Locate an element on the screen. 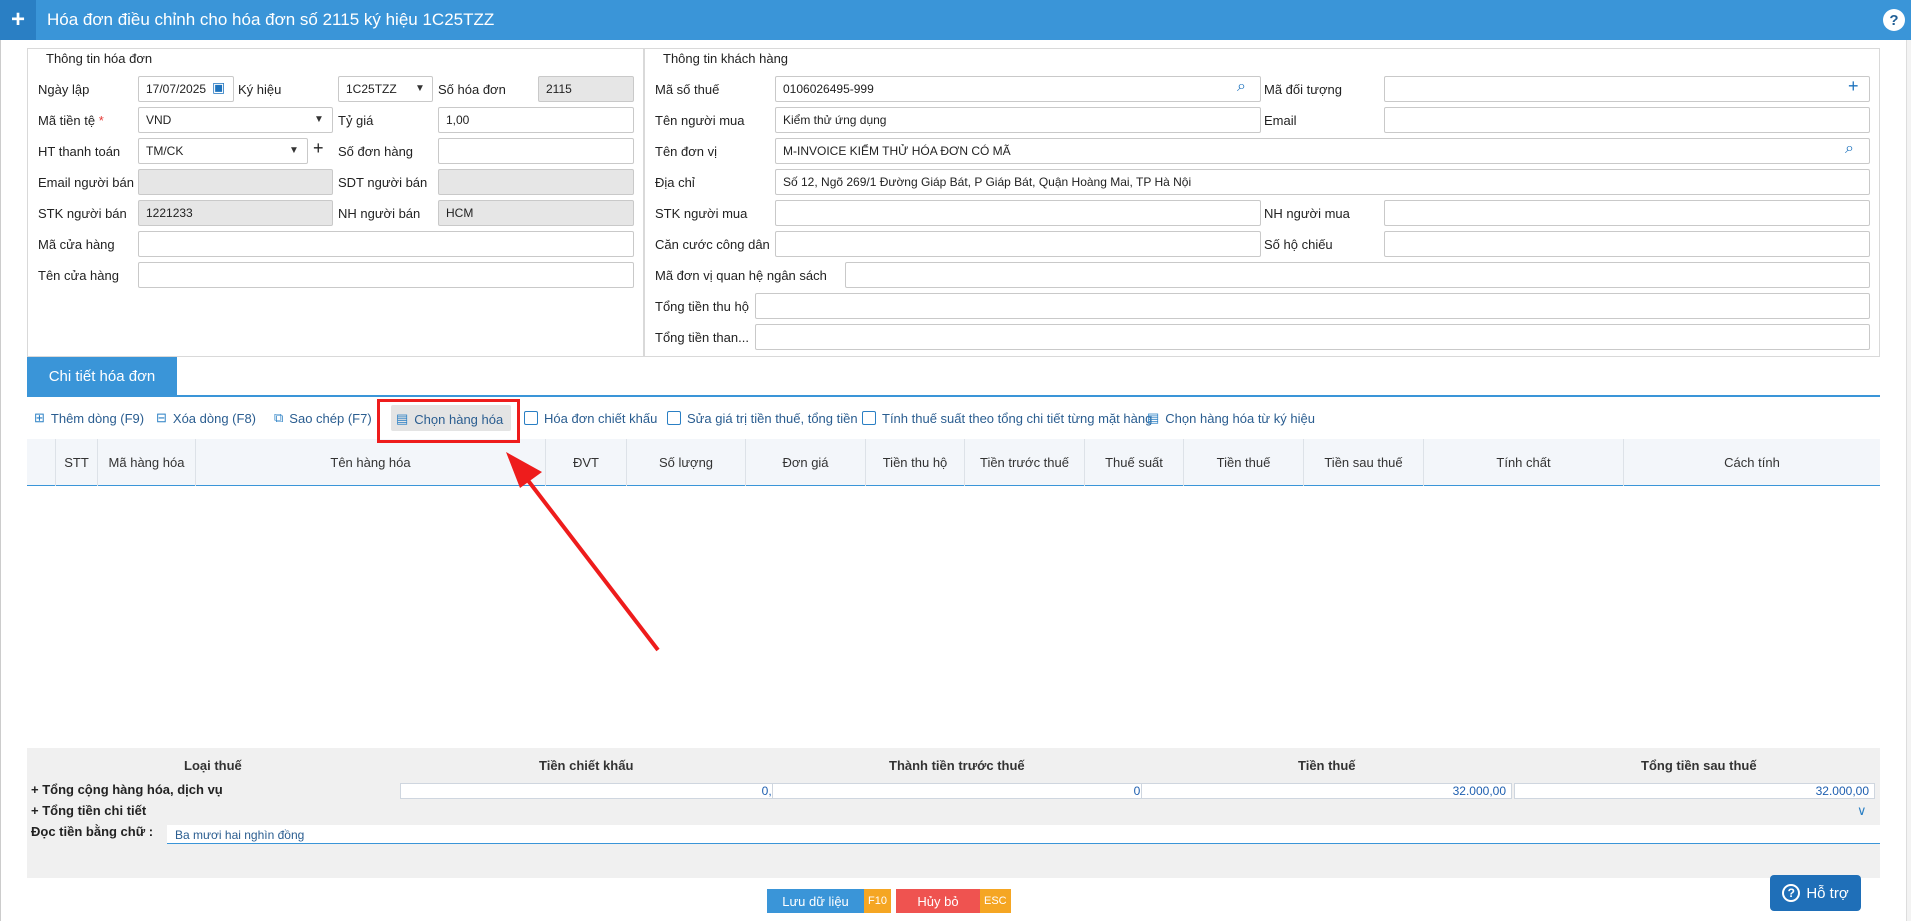 The width and height of the screenshot is (1911, 921). save-label: Lưu dữ liệu is located at coordinates (815, 901).